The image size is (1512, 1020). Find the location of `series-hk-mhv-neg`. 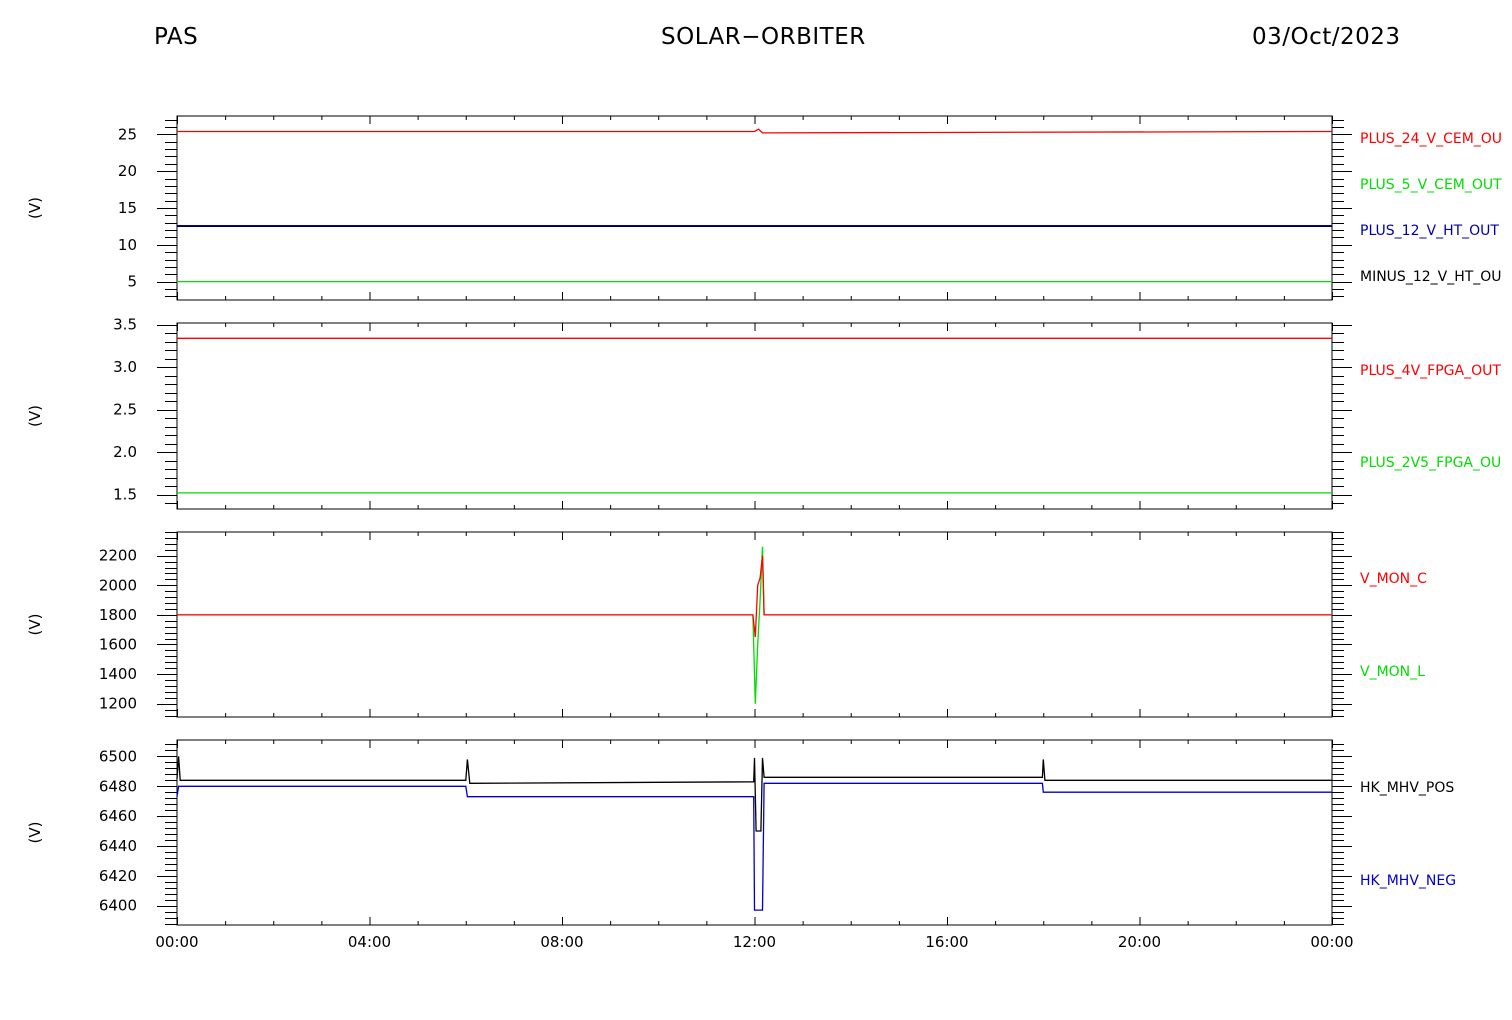

series-hk-mhv-neg is located at coordinates (754, 846).